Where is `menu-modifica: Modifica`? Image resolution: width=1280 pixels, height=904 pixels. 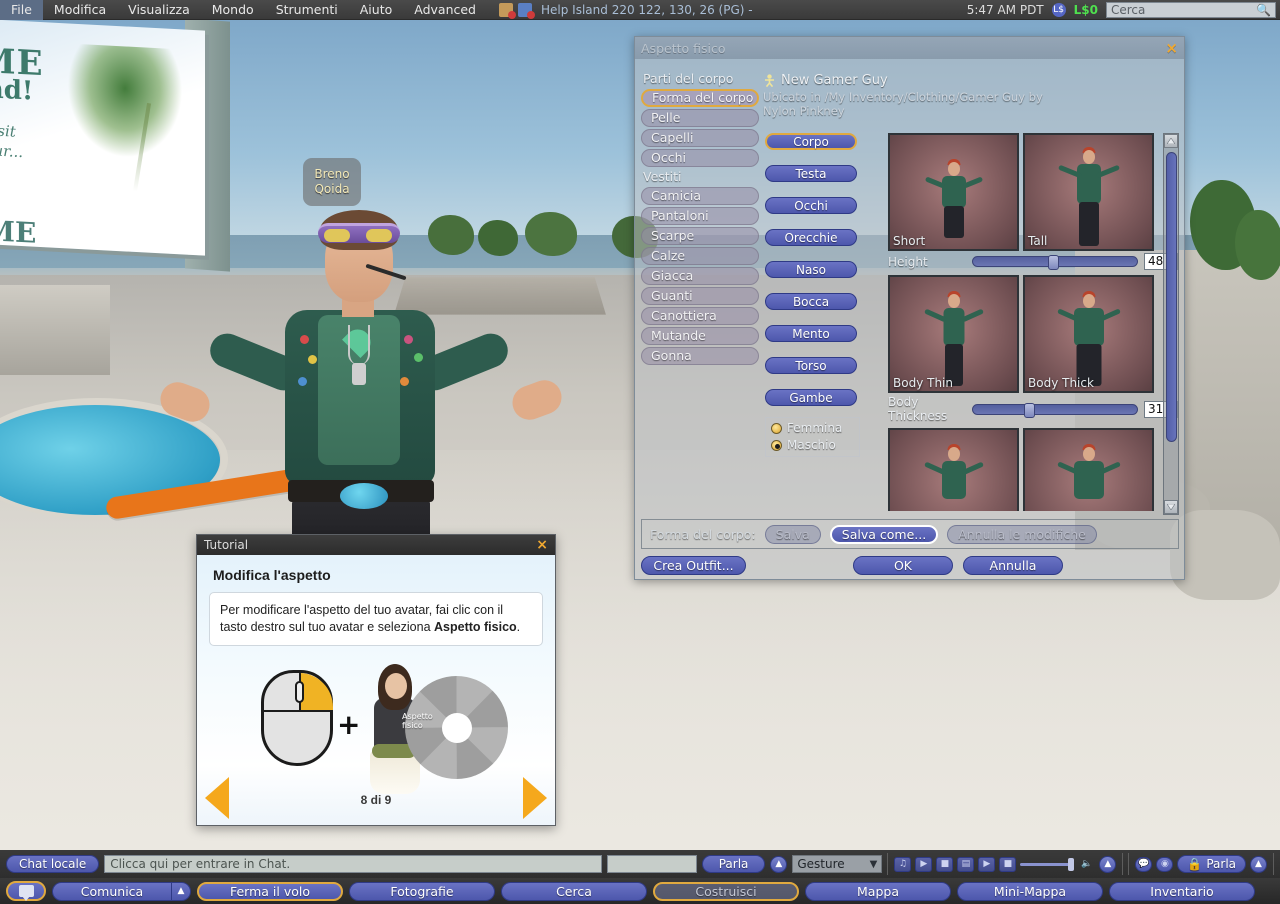 menu-modifica: Modifica is located at coordinates (80, 10).